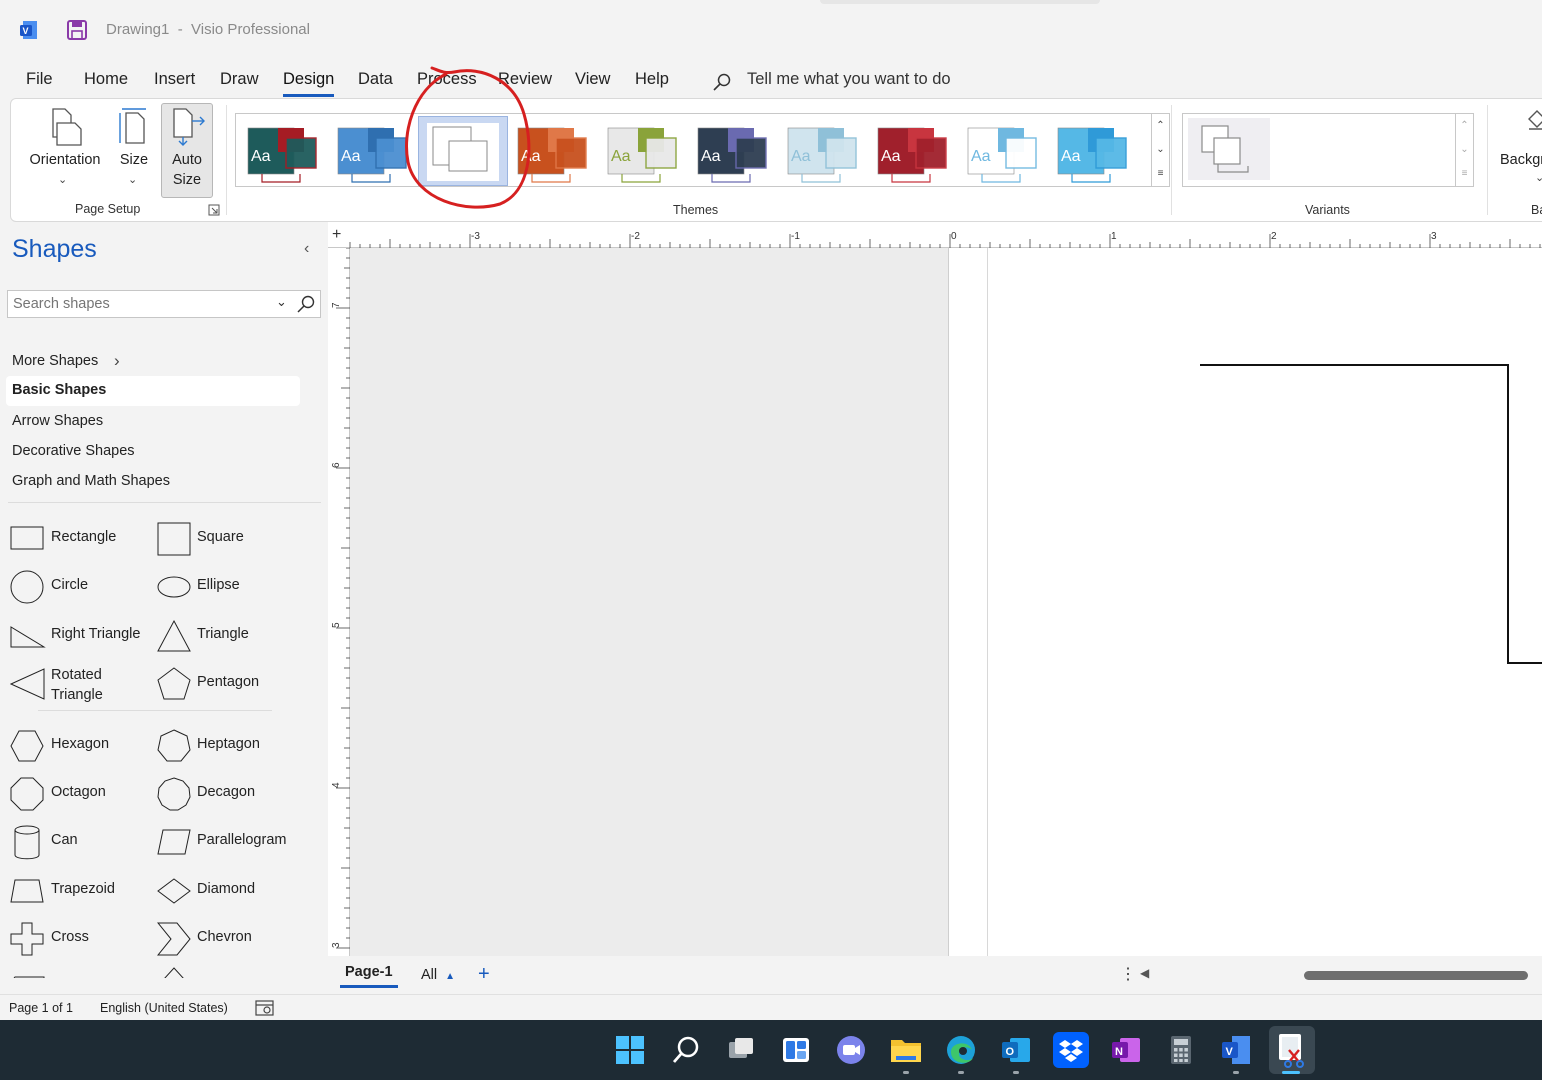 The width and height of the screenshot is (1542, 1080). Describe the element at coordinates (686, 1050) in the screenshot. I see `taskbar-search-icon` at that location.